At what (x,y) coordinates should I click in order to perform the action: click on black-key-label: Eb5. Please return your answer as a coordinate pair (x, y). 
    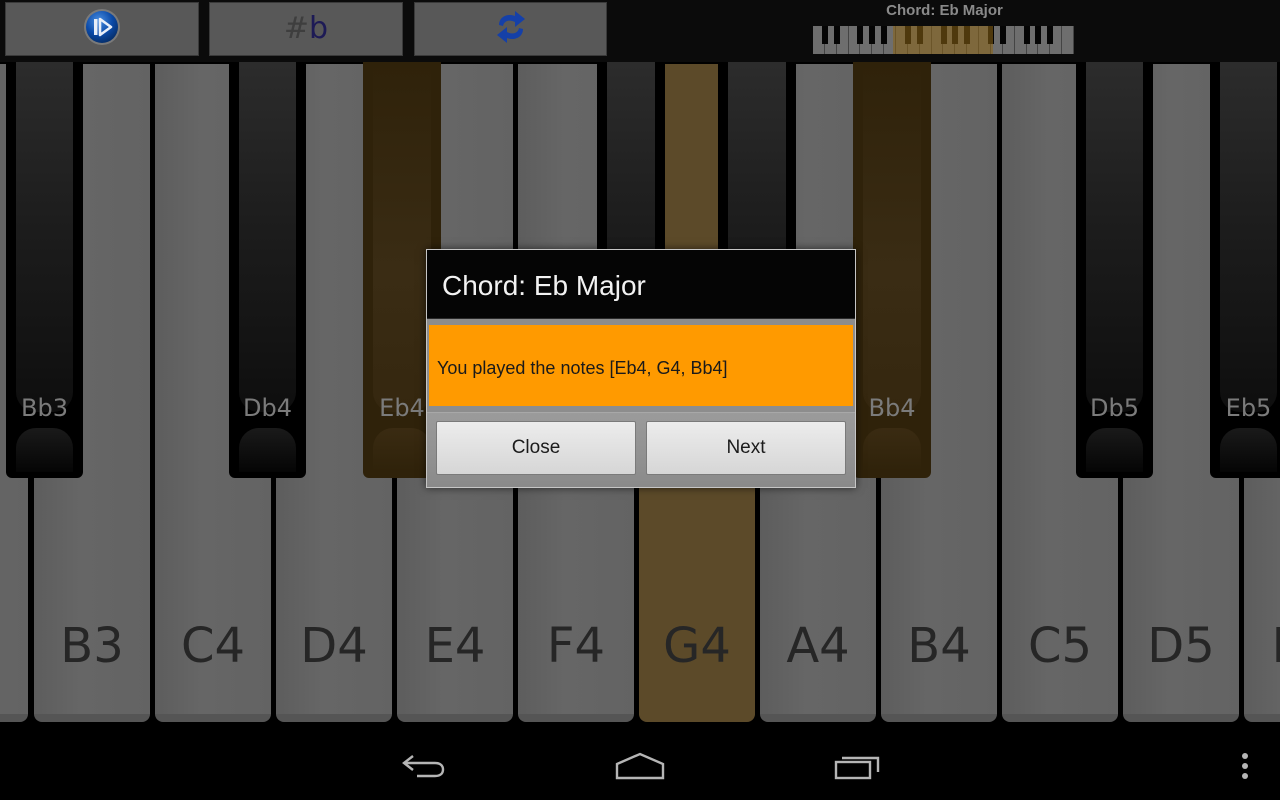
    Looking at the image, I should click on (1248, 408).